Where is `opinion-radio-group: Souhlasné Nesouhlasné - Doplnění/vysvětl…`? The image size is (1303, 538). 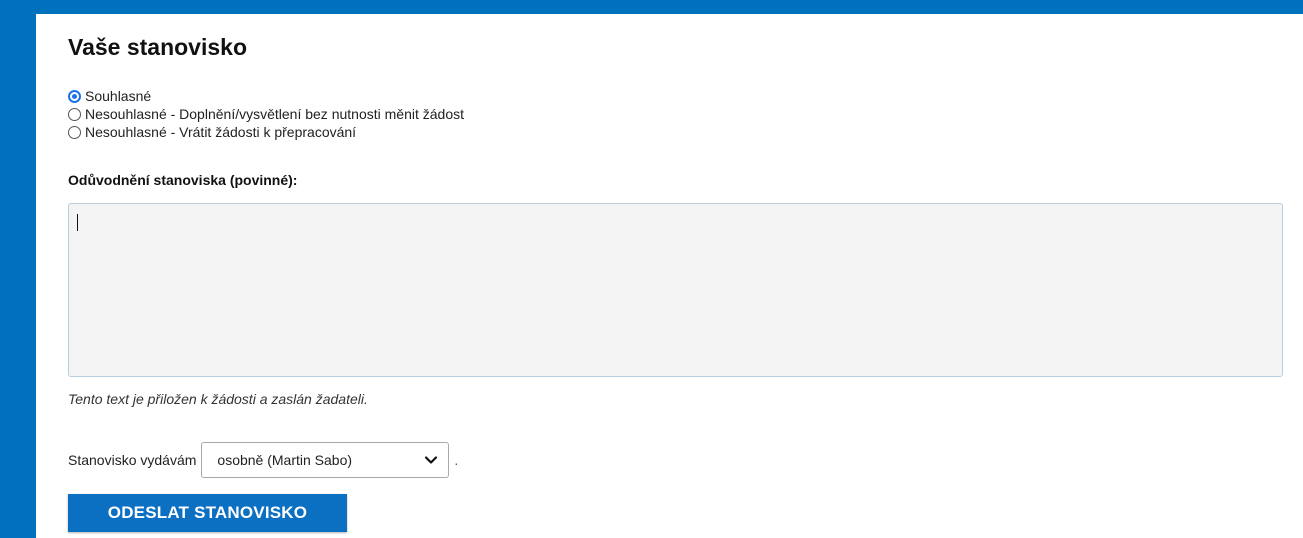
opinion-radio-group: Souhlasné Nesouhlasné - Doplnění/vysvětl… is located at coordinates (266, 114).